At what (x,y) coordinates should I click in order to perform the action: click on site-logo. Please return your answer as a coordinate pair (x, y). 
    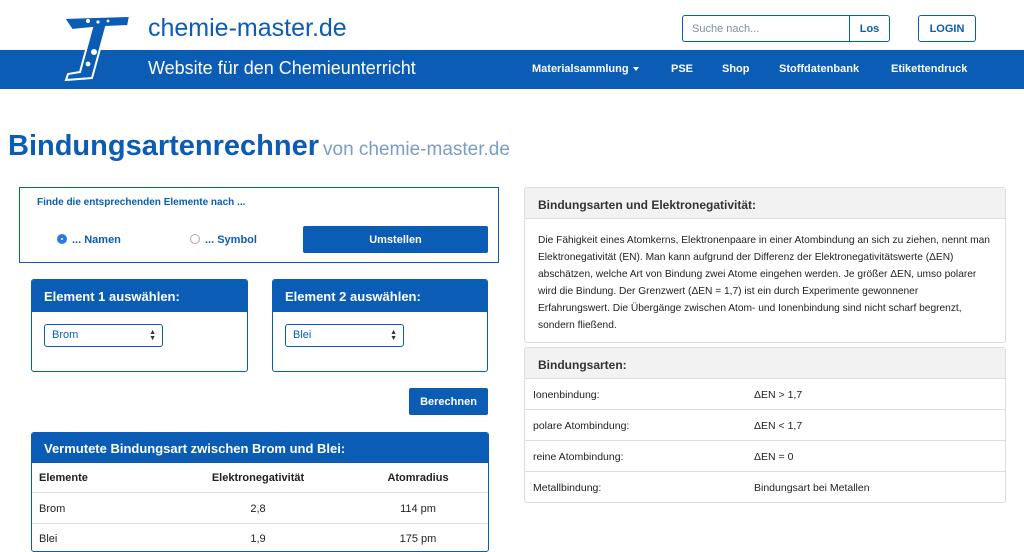
    Looking at the image, I should click on (97, 48).